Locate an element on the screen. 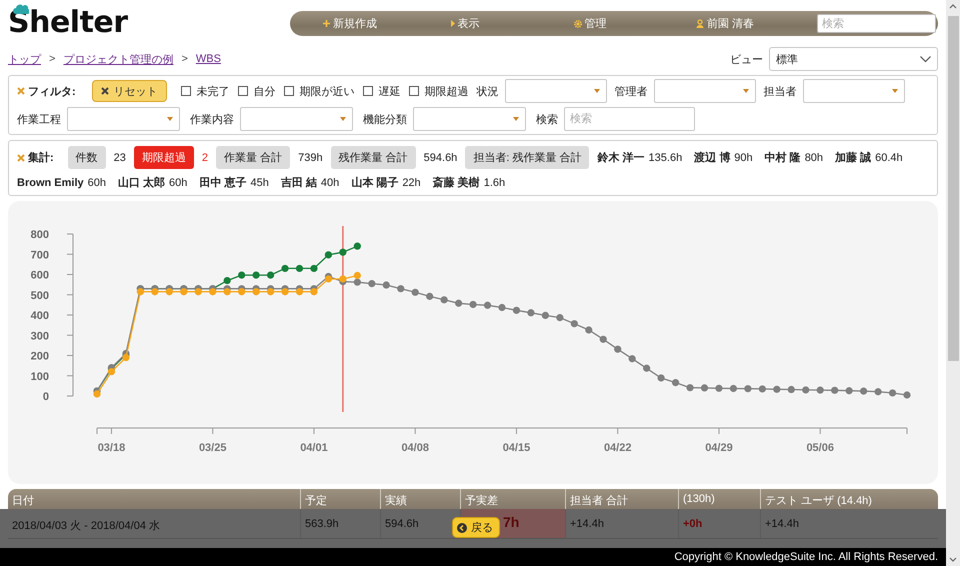  summary-tag: 残作業量 合計 is located at coordinates (373, 157).